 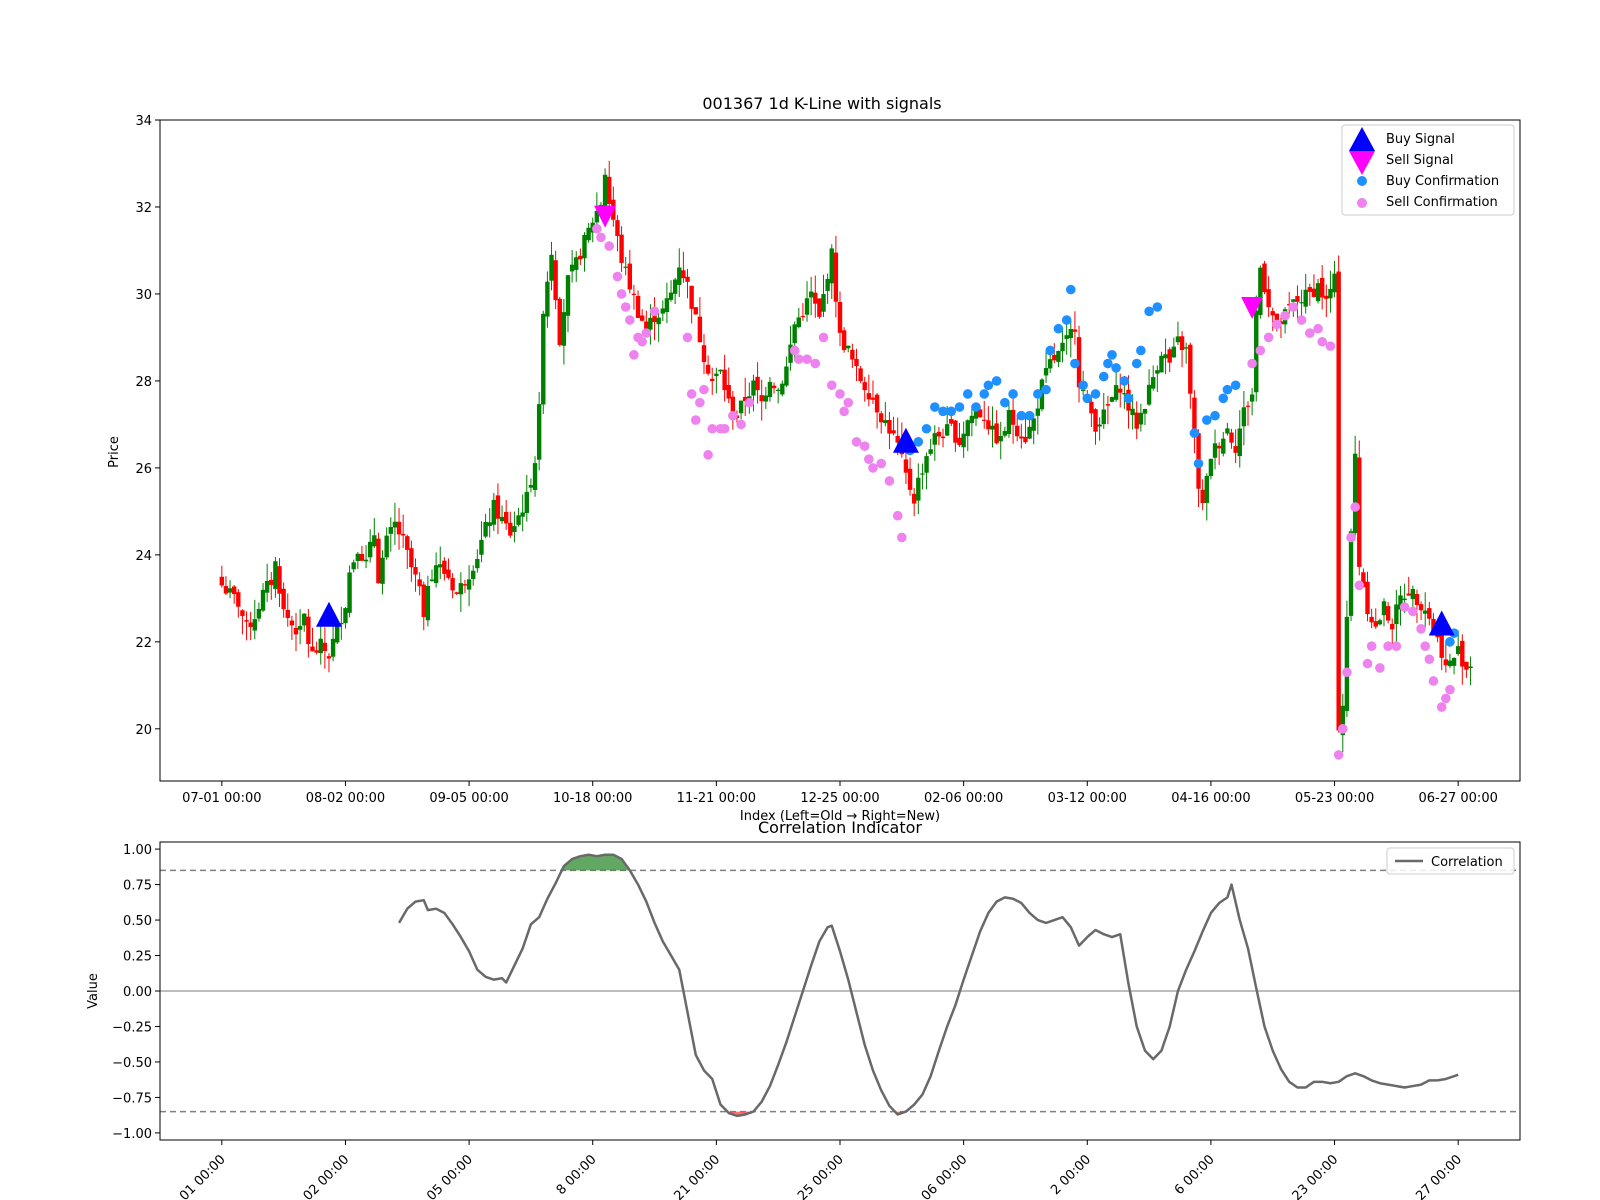 I want to click on legend-label-buy-signal: Buy Signal, so click(x=1420, y=139).